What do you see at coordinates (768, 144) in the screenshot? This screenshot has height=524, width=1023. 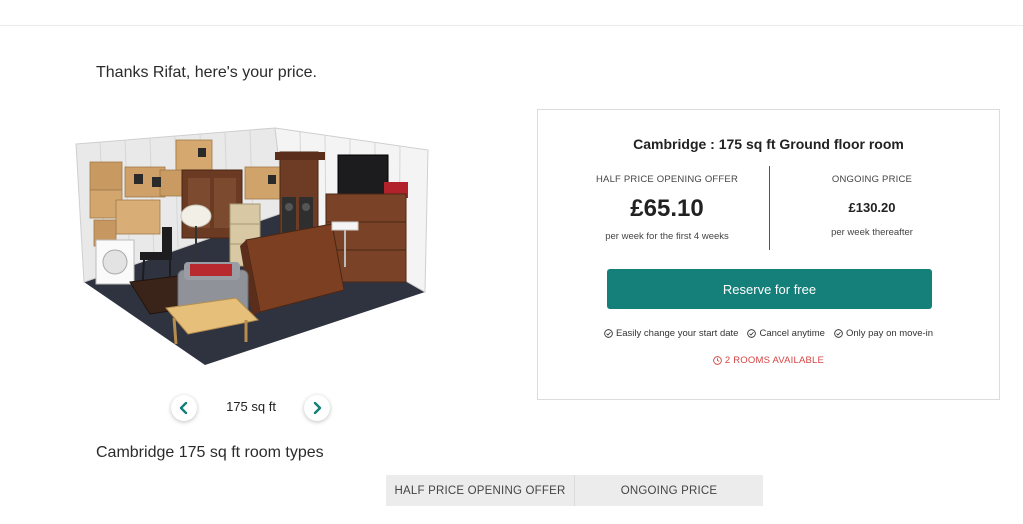 I see `room-title: Cambridge : 175 sq ft Ground floor room` at bounding box center [768, 144].